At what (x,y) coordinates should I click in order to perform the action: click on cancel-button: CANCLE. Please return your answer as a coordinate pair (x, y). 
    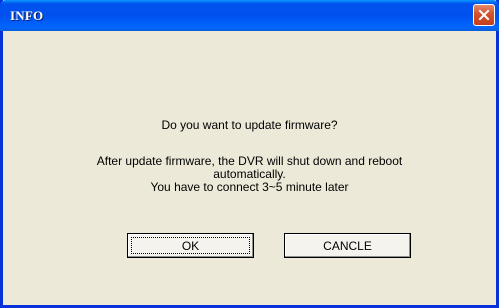
    Looking at the image, I should click on (347, 245).